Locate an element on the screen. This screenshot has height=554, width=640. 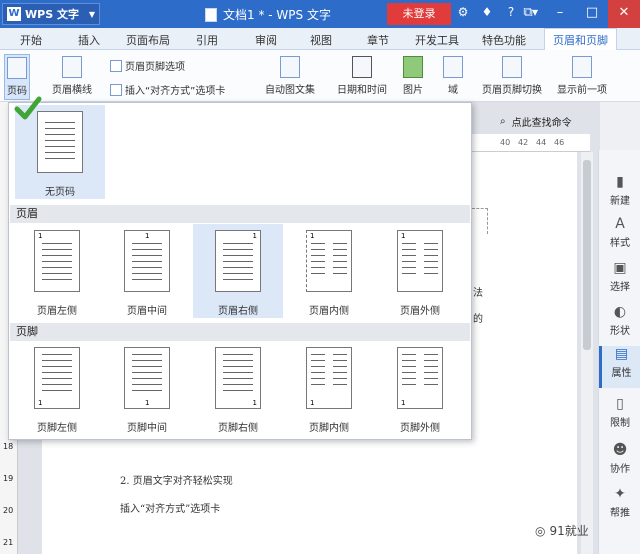
chevron-down-icon: ▼ is located at coordinates (91, 14).